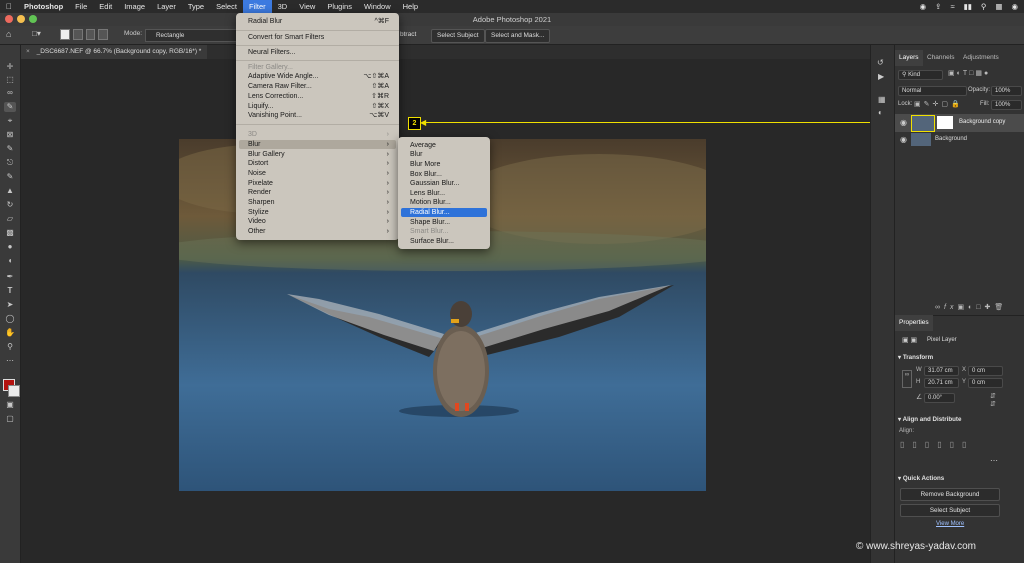 Image resolution: width=1024 pixels, height=563 pixels. Describe the element at coordinates (941, 371) in the screenshot. I see `width-field: 31.07 cm` at that location.